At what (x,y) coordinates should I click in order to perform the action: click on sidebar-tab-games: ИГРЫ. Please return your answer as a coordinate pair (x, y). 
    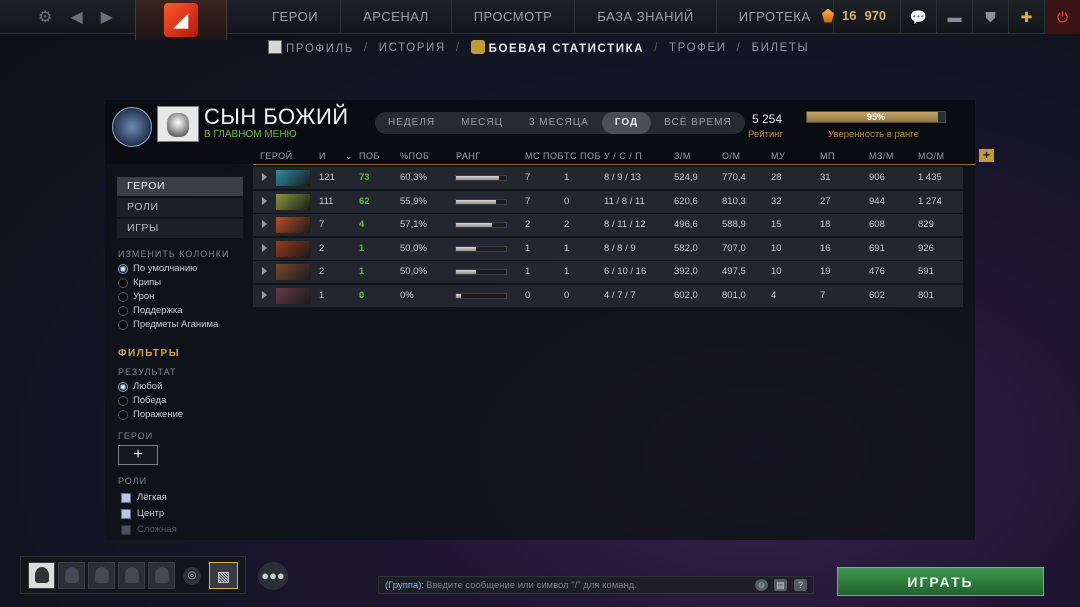
    Looking at the image, I should click on (180, 228).